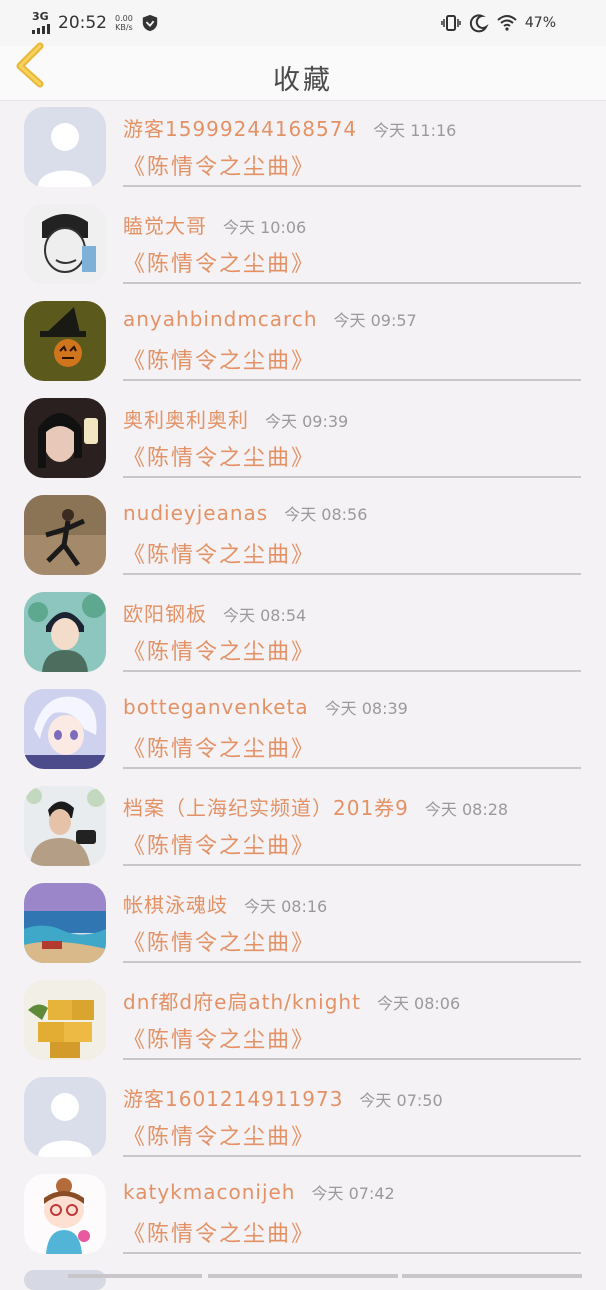 This screenshot has width=606, height=1290. I want to click on timestamp: 今天 08:16, so click(286, 906).